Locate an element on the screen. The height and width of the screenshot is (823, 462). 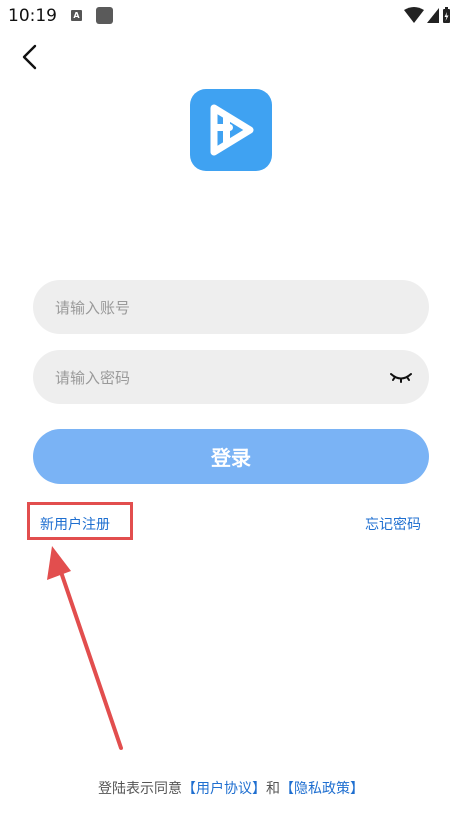
password-input is located at coordinates (215, 378).